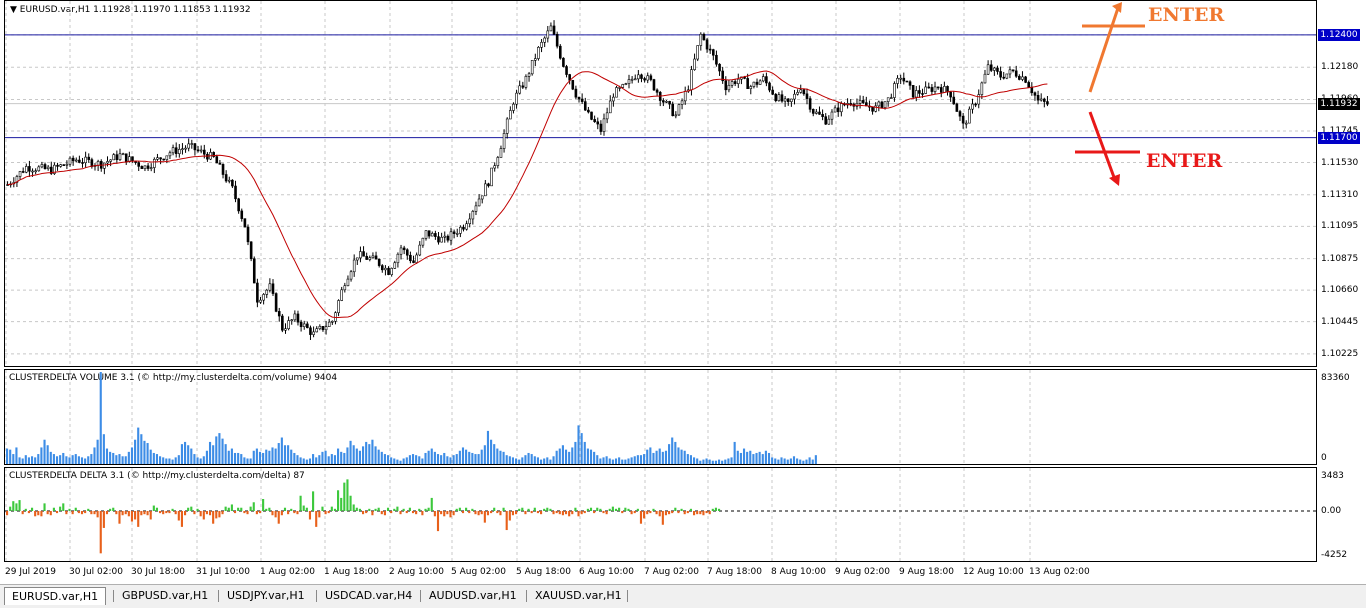 The height and width of the screenshot is (608, 1366). I want to click on time-axis-label: 30 Jul 02:00, so click(96, 572).